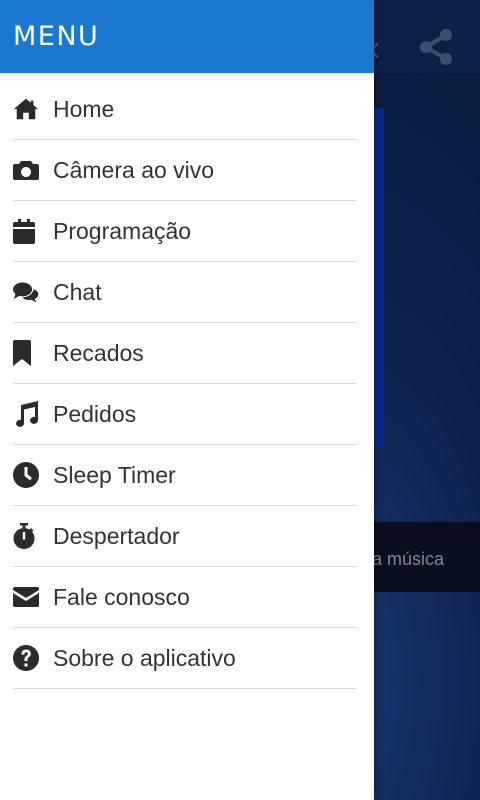  Describe the element at coordinates (26, 658) in the screenshot. I see `question-circle-icon` at that location.